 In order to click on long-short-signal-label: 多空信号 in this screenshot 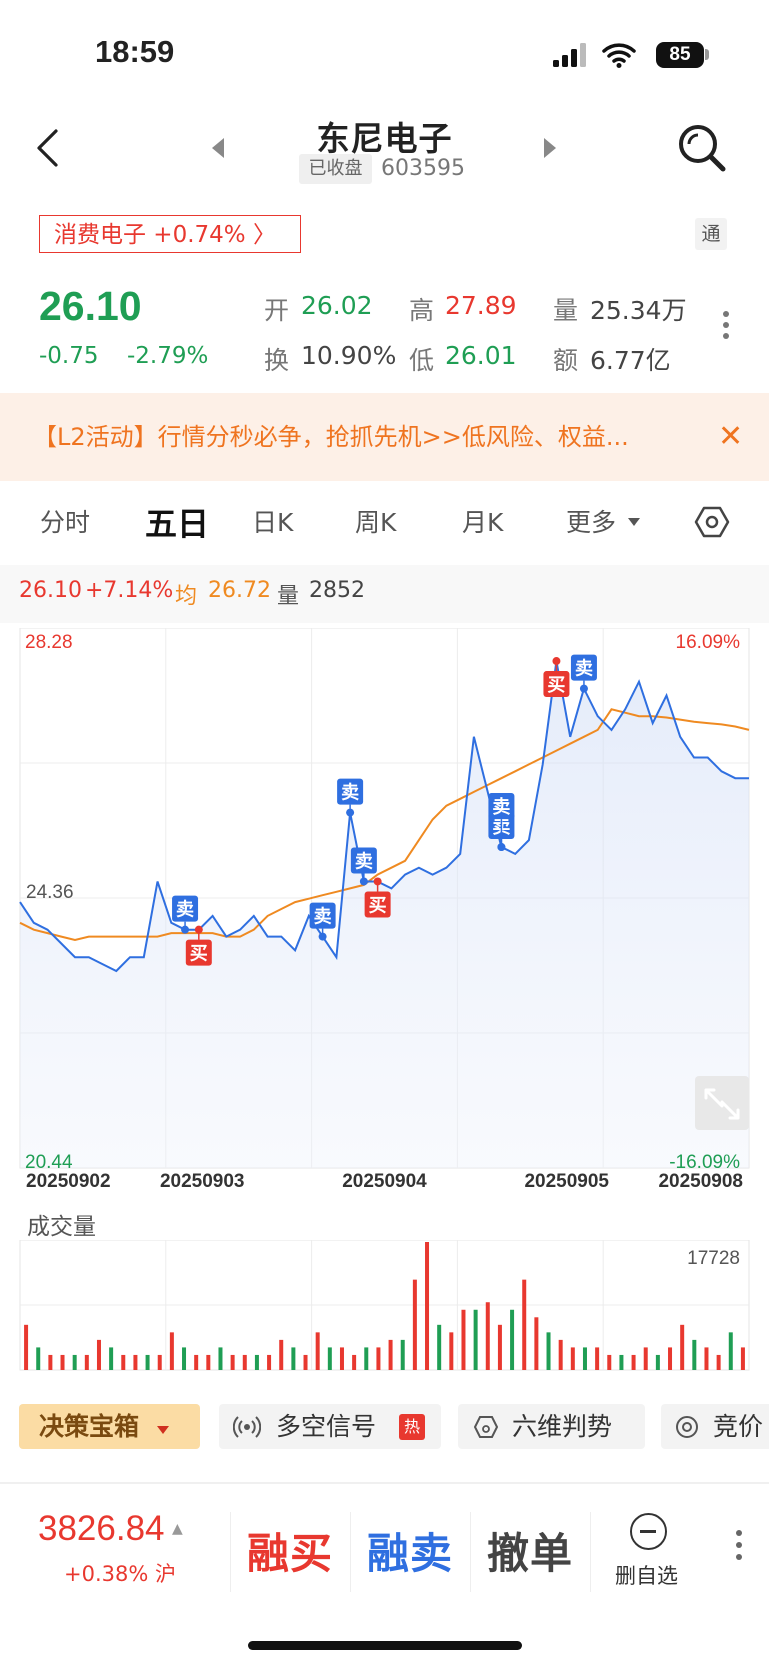, I will do `click(326, 1426)`.